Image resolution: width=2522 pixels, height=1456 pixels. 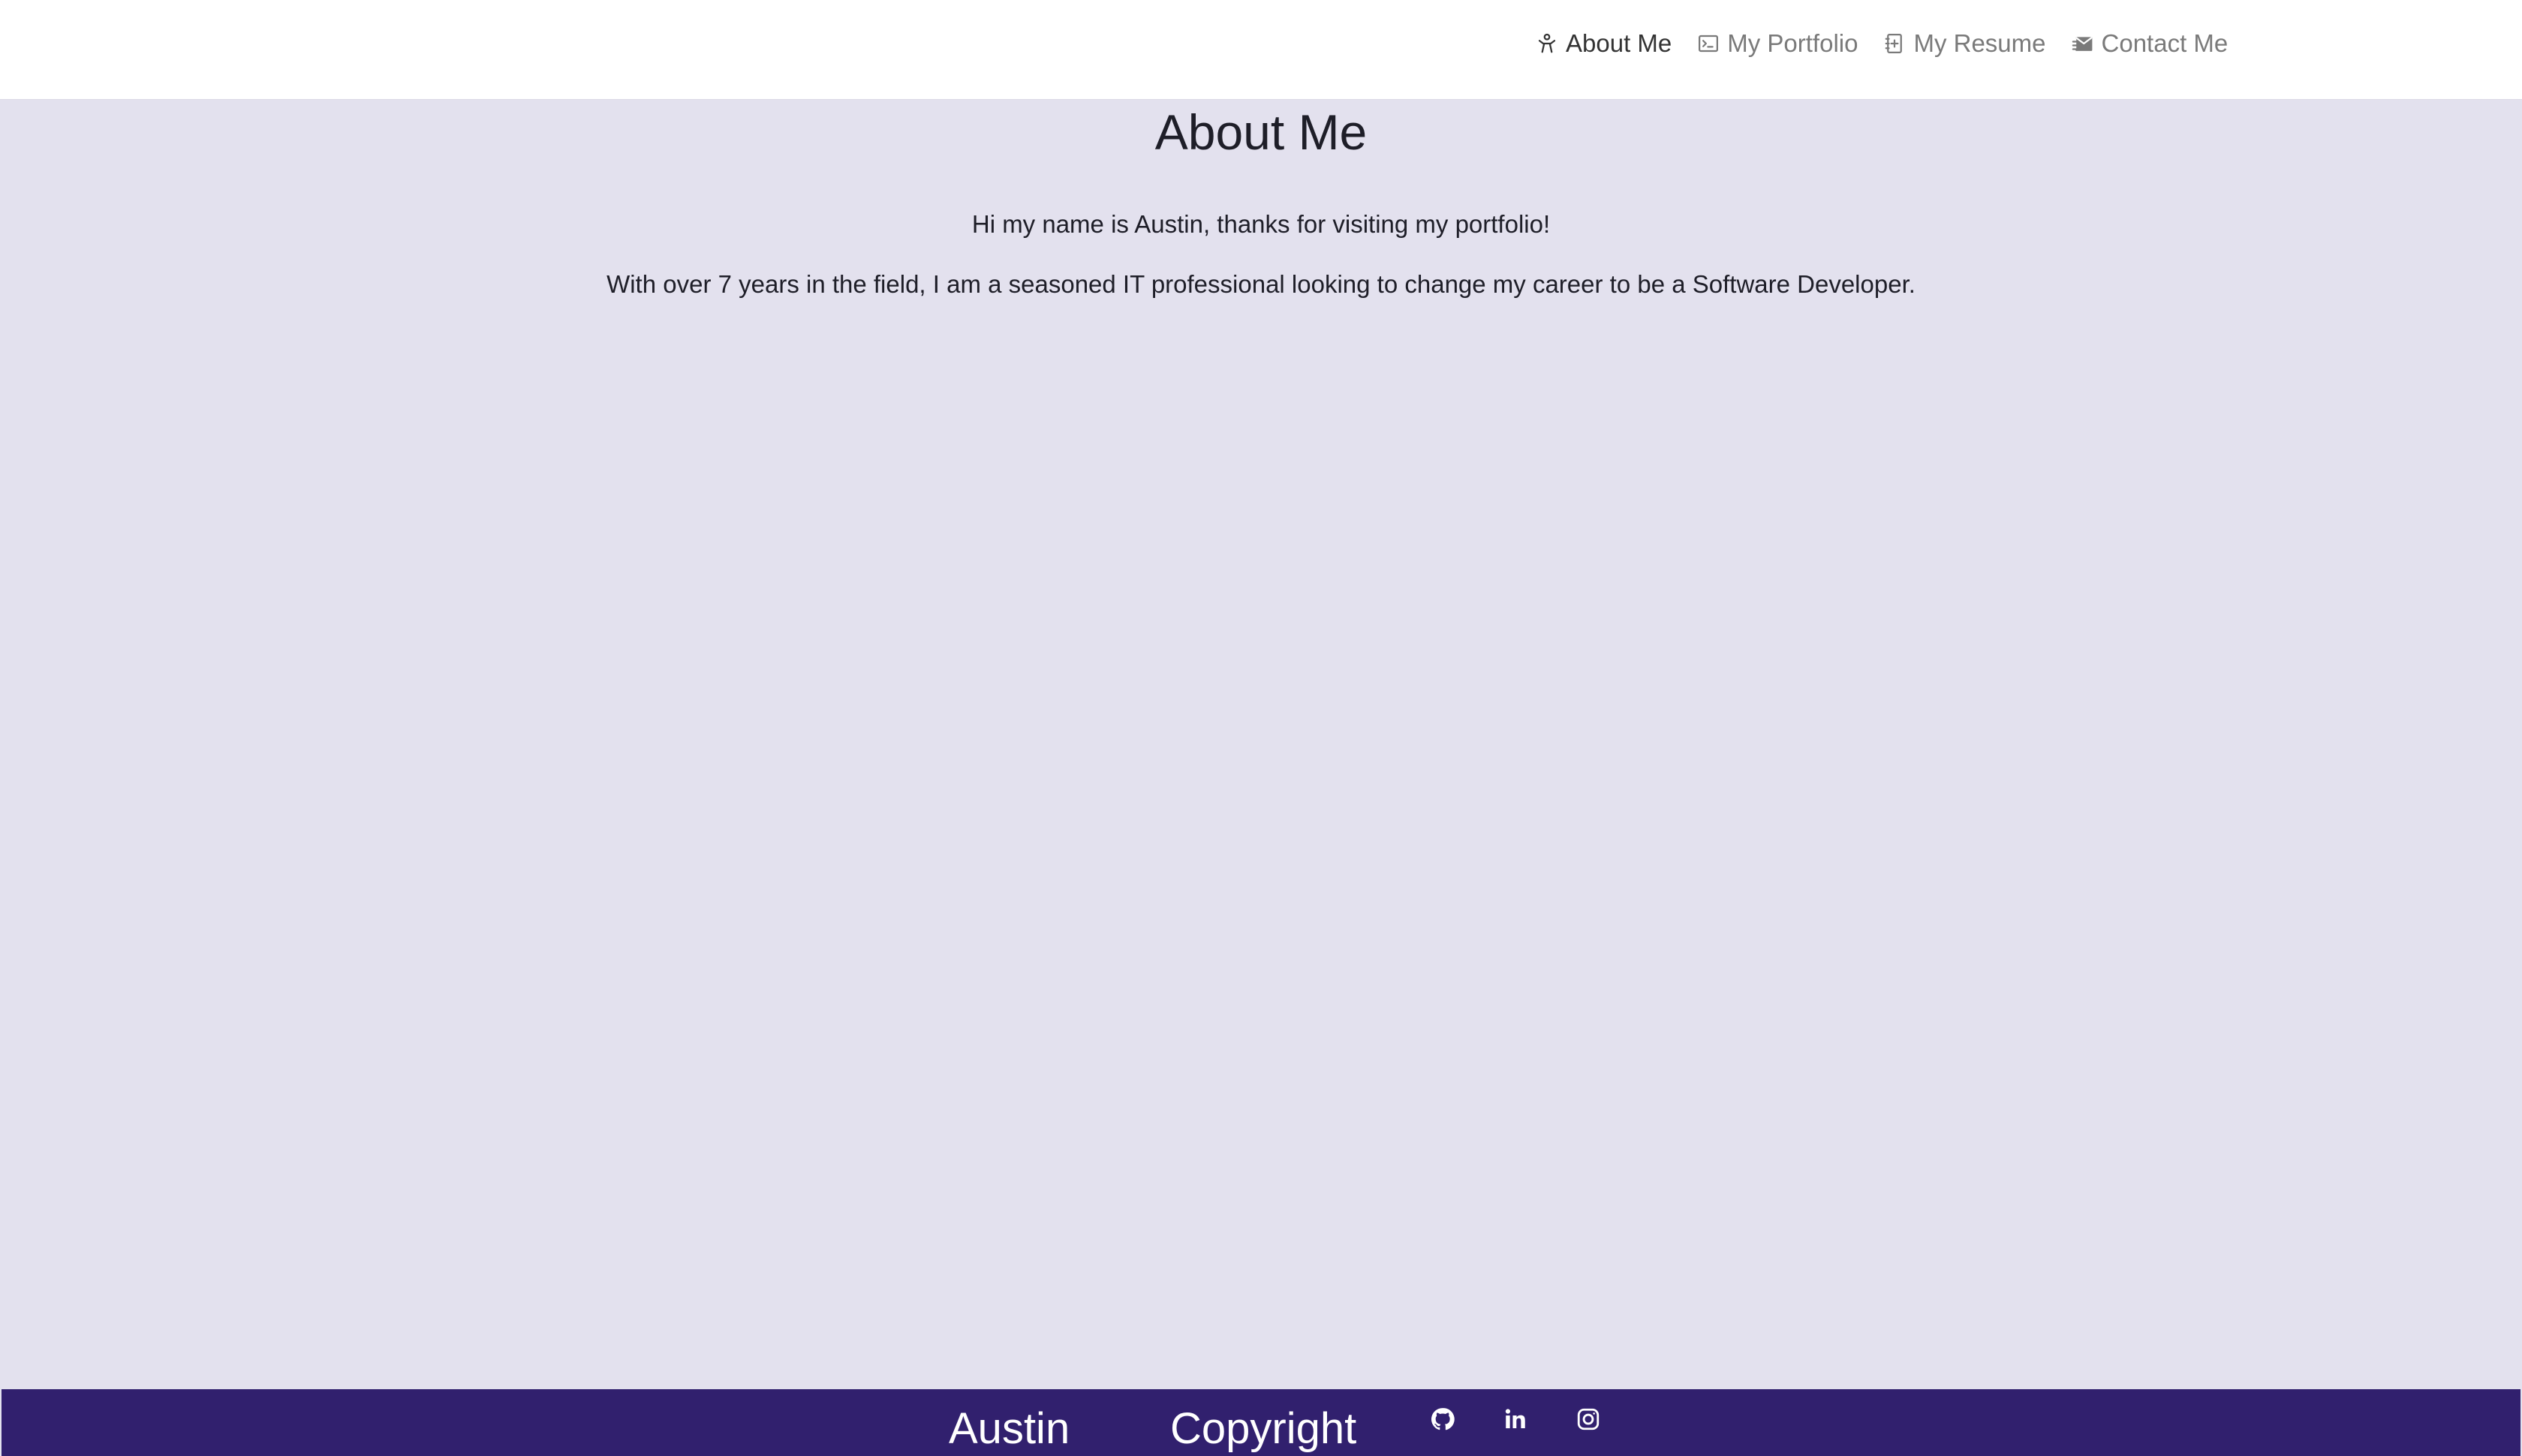 What do you see at coordinates (1547, 43) in the screenshot?
I see `person-icon` at bounding box center [1547, 43].